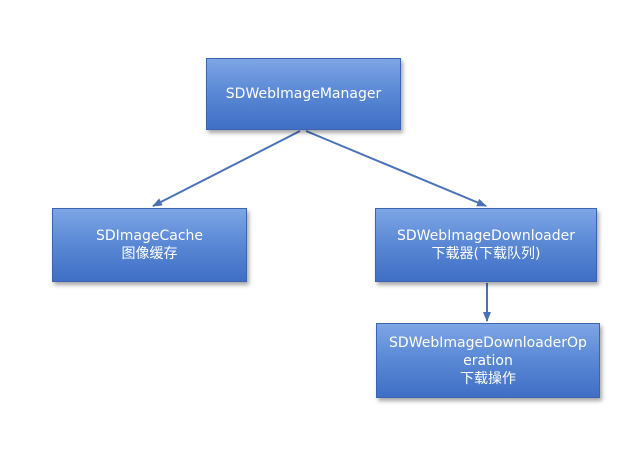  I want to click on node-operation-label-part2: eration, so click(488, 360).